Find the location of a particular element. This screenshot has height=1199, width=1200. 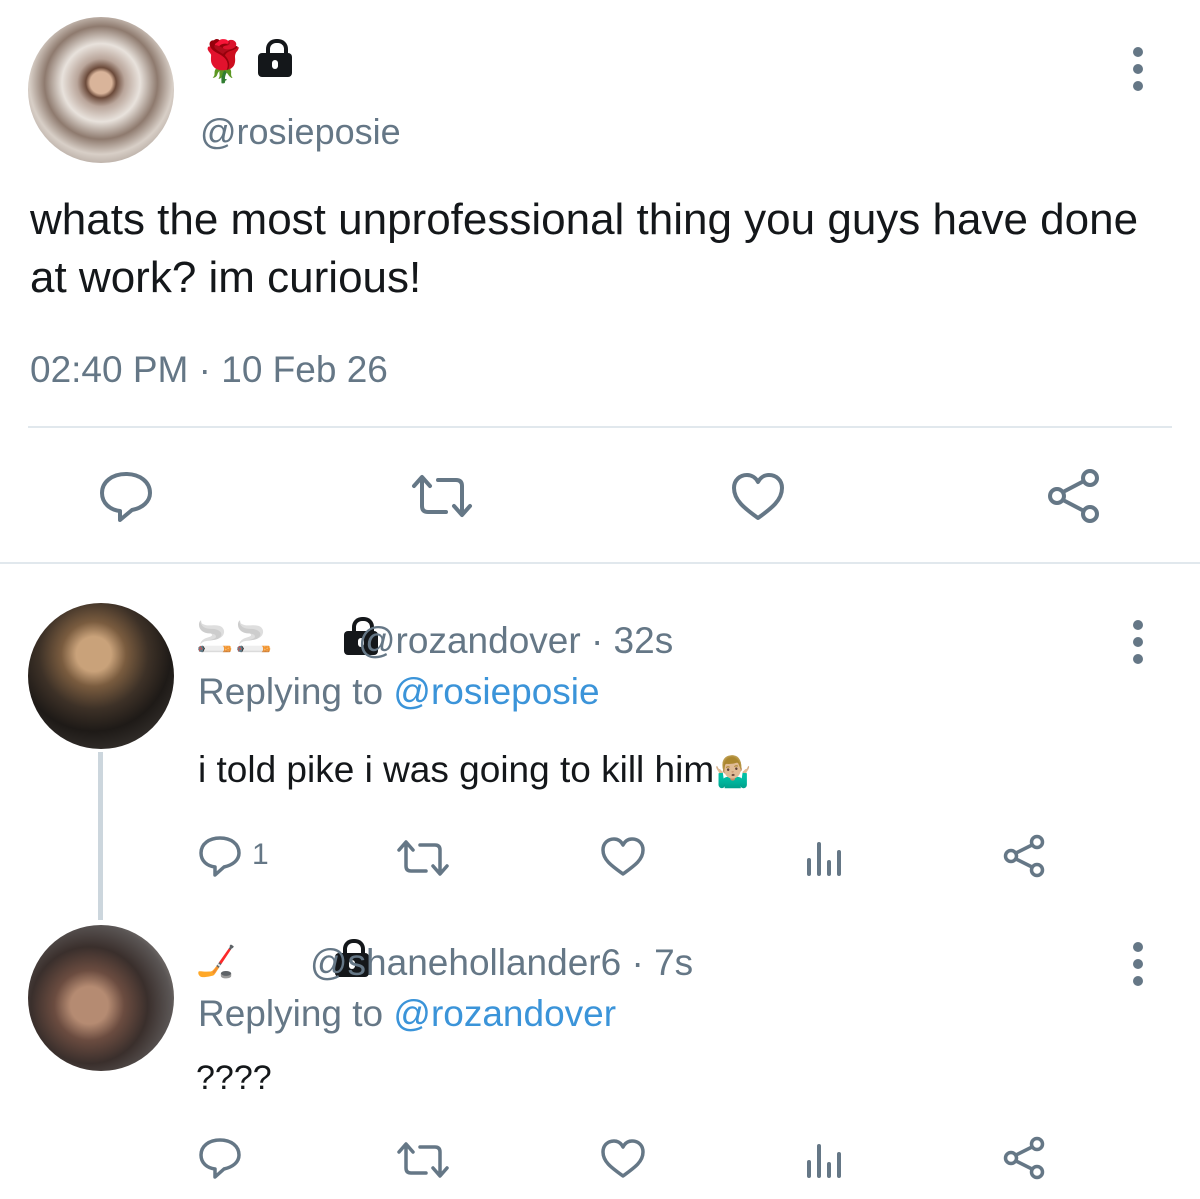

reply-header: @shanehollander6 · 7s is located at coordinates (501, 963).